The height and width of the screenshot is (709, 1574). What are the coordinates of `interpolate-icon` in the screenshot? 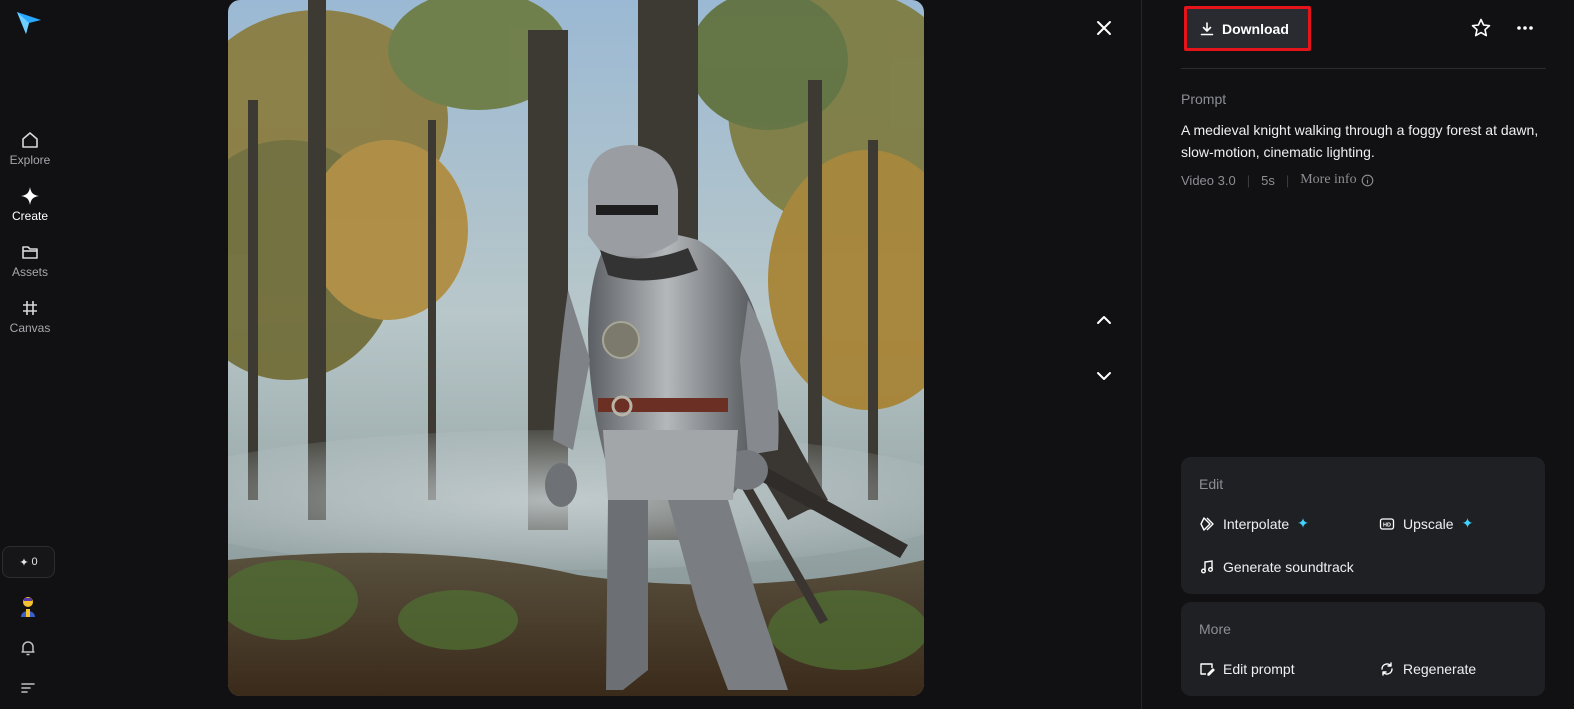 It's located at (1207, 523).